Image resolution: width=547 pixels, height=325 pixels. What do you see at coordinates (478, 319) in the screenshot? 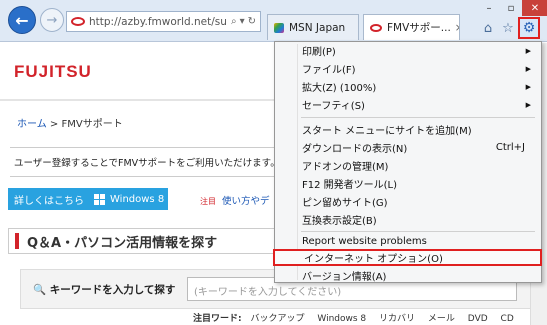
I see `keyword-link: DVD` at bounding box center [478, 319].